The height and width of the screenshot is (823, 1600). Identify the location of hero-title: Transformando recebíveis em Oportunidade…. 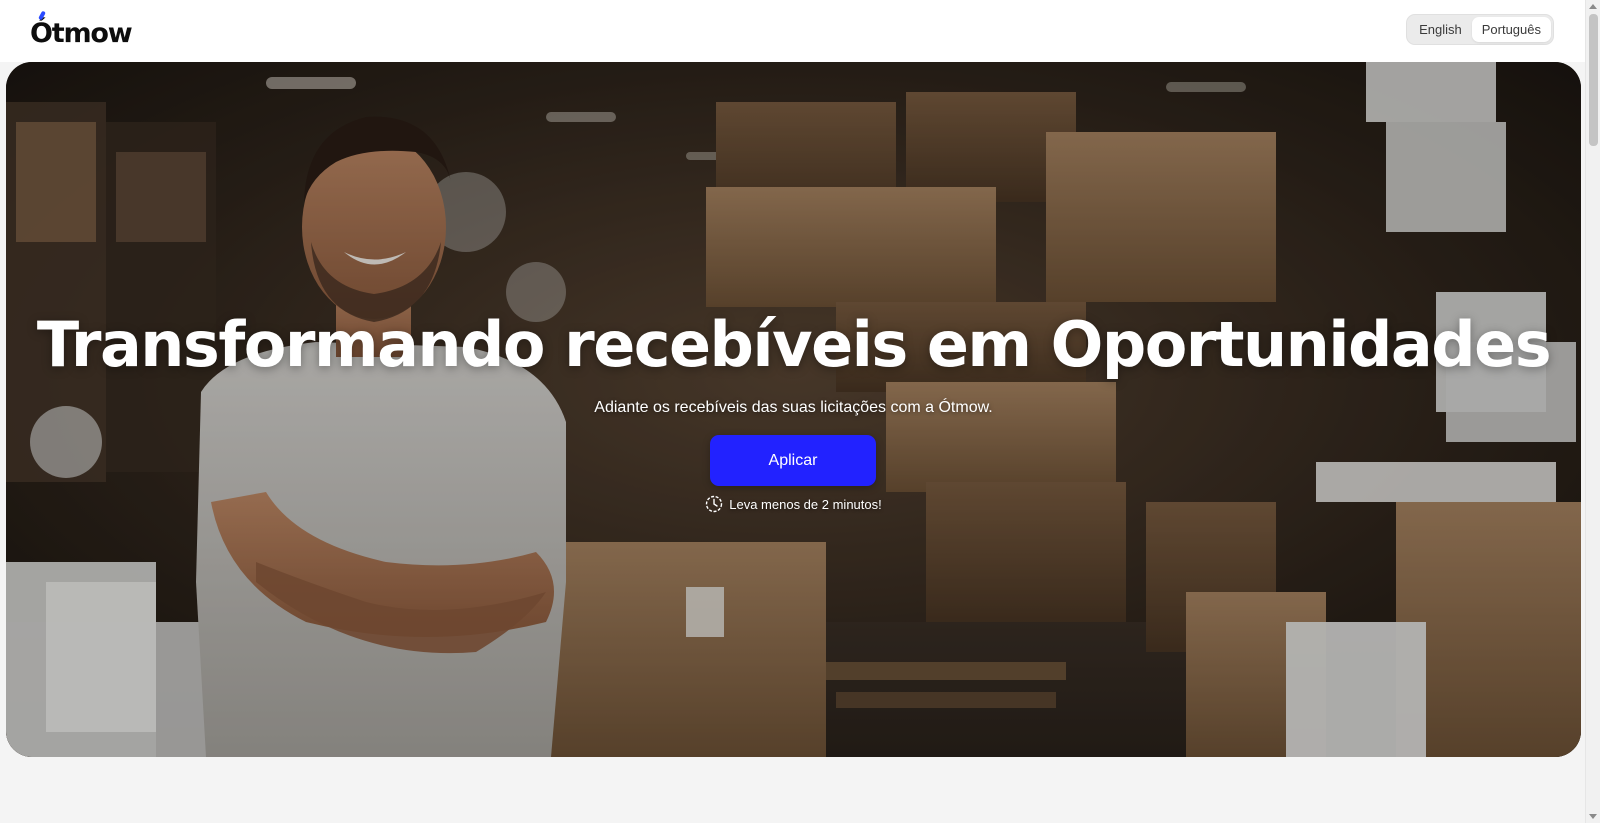
(794, 344).